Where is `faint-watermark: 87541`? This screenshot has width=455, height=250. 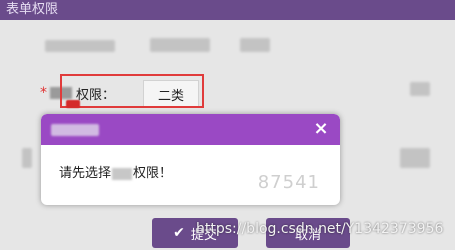
faint-watermark: 87541 is located at coordinates (288, 182).